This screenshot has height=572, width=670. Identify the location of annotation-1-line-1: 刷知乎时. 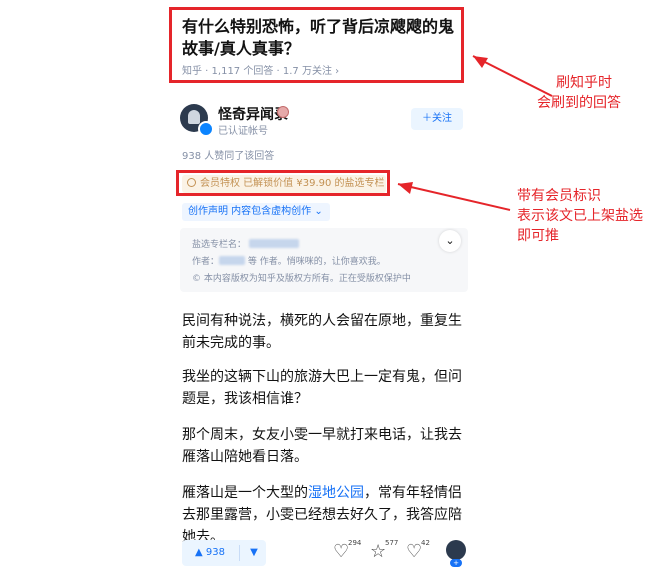
(584, 83).